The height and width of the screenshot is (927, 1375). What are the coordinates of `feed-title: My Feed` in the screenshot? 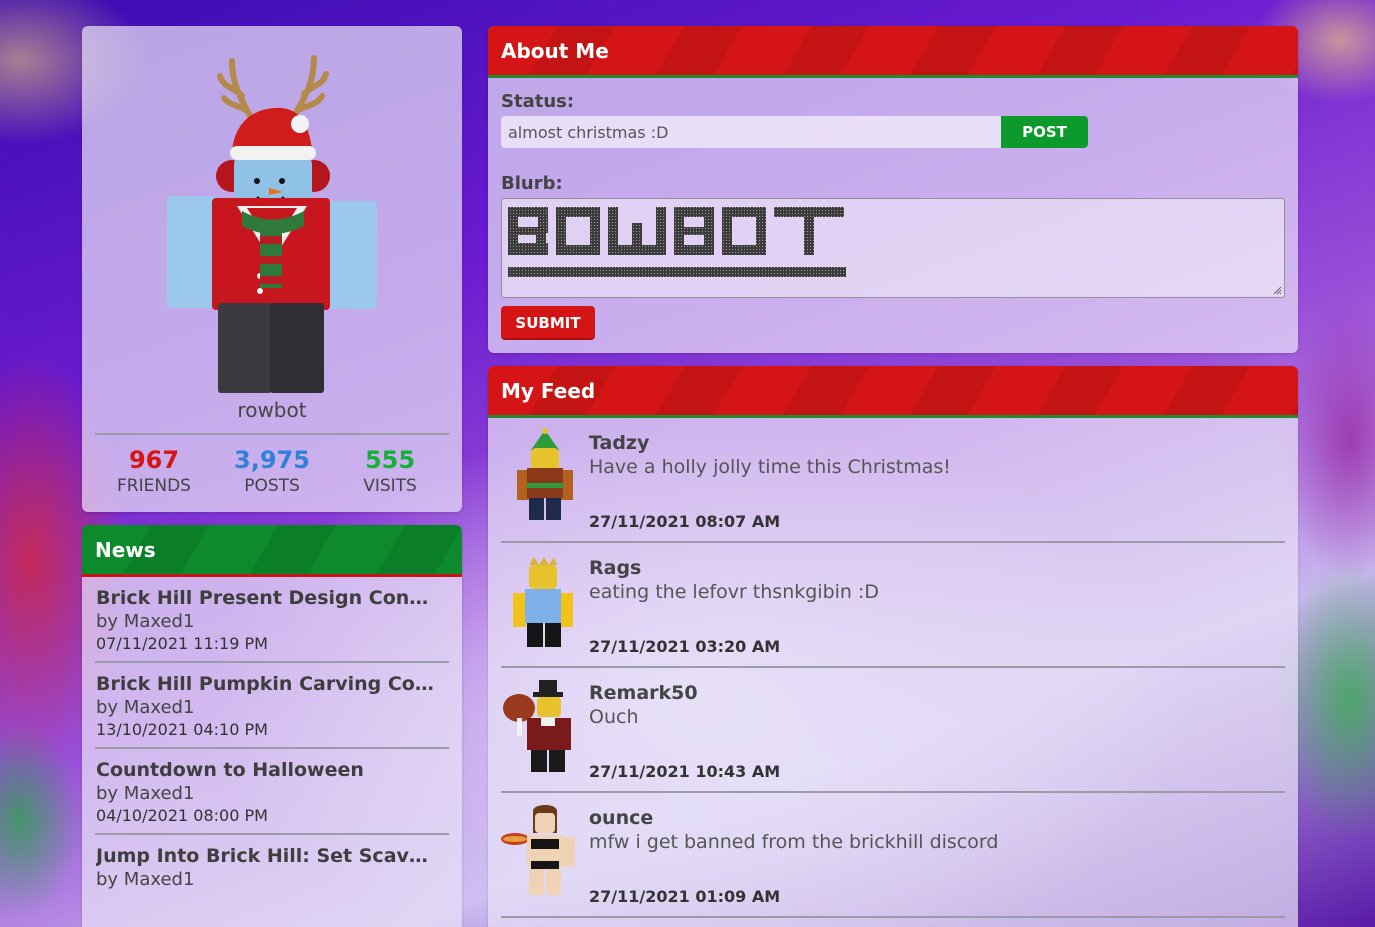 It's located at (548, 390).